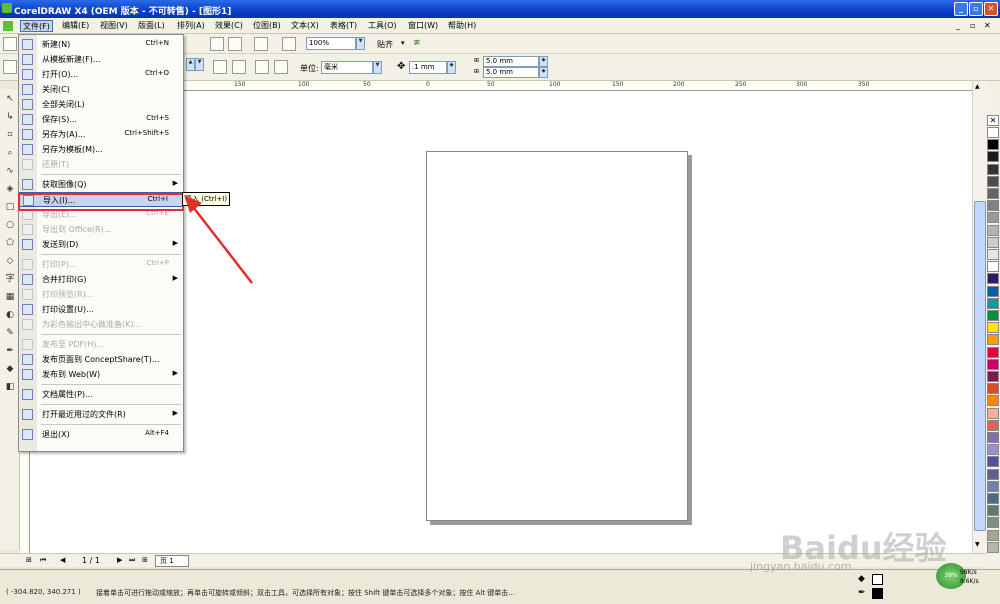 The width and height of the screenshot is (1000, 604). I want to click on next-page-icon: ▶, so click(119, 560).